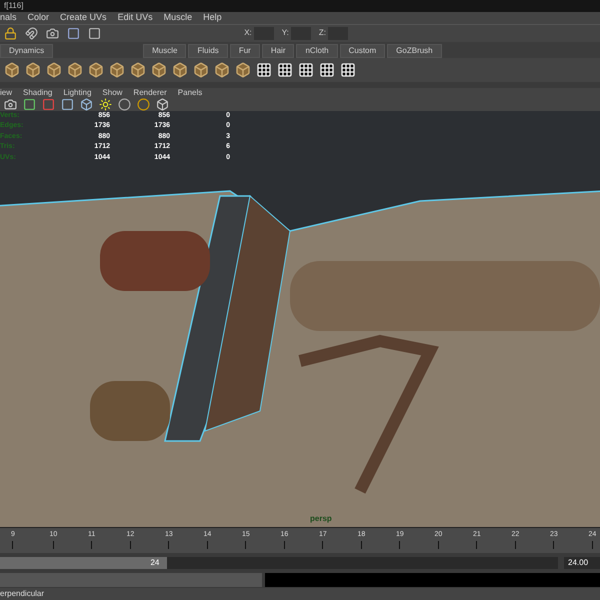  I want to click on shelf-tab: Hair, so click(278, 51).